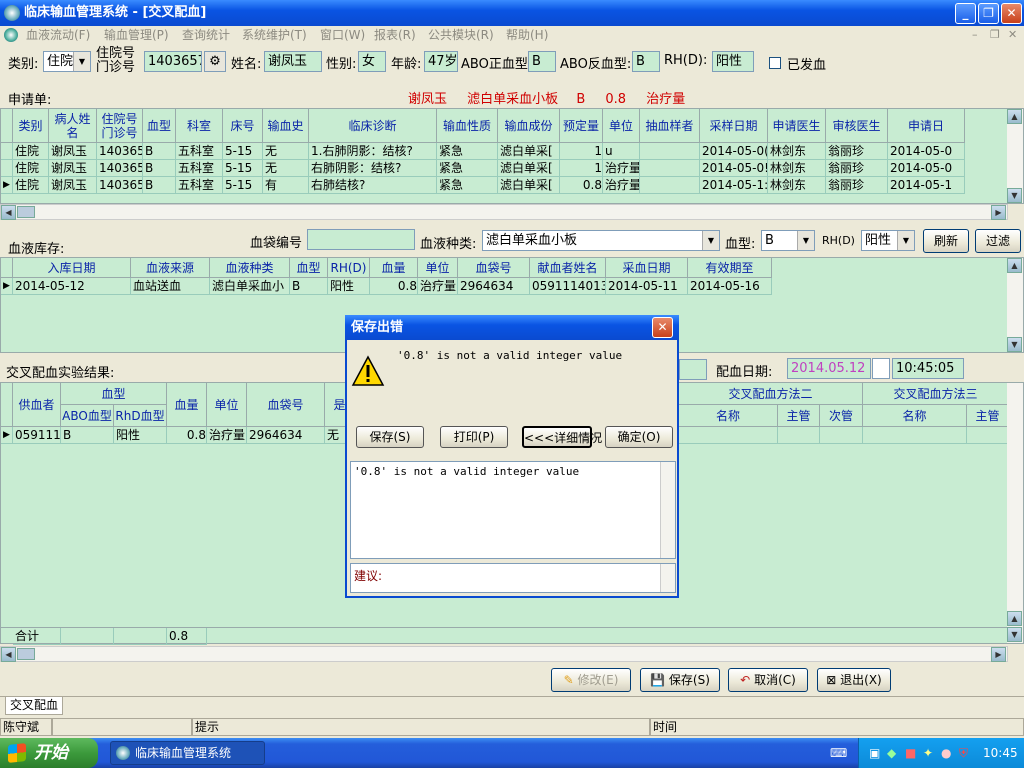 The width and height of the screenshot is (1024, 768). What do you see at coordinates (58, 35) in the screenshot?
I see `menu-item-blood-flow: 血液流动(F)` at bounding box center [58, 35].